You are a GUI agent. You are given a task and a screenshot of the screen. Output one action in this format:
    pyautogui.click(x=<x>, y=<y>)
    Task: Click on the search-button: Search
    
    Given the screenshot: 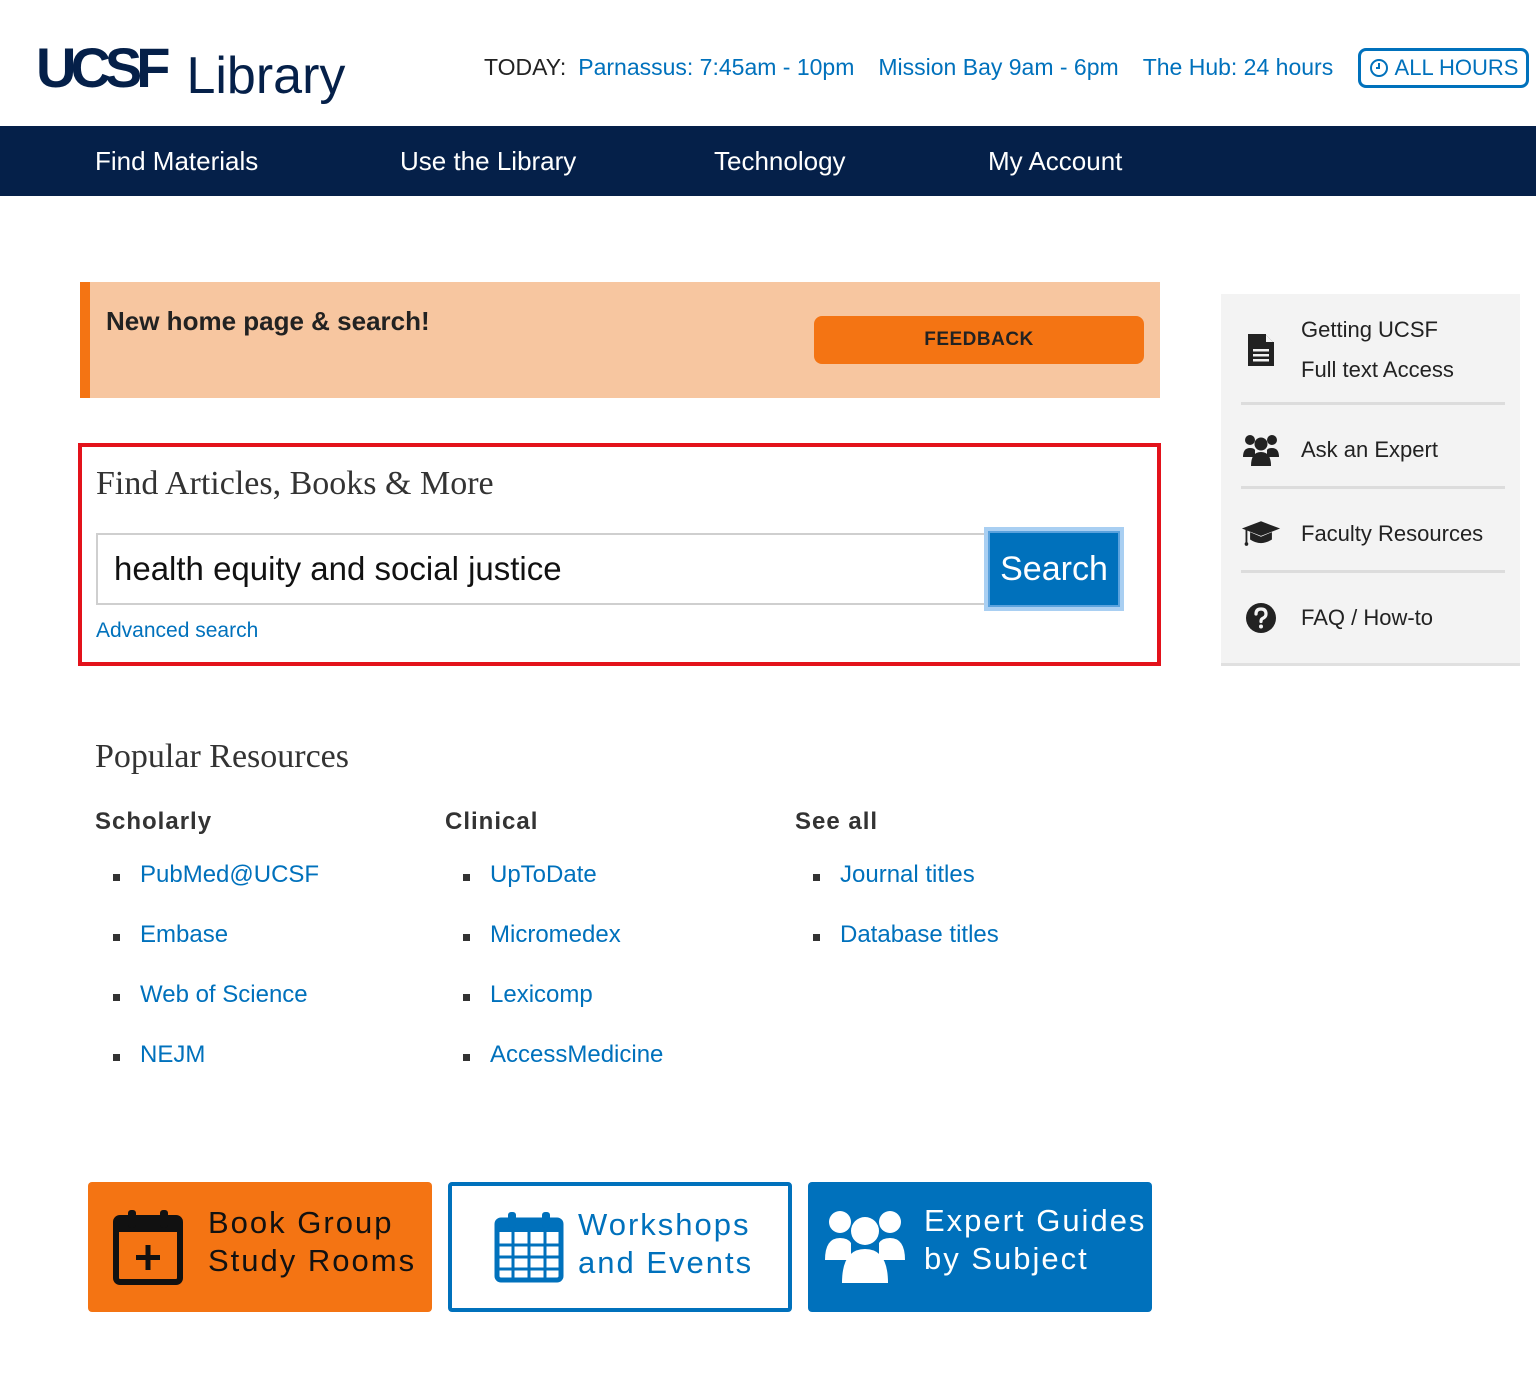 What is the action you would take?
    pyautogui.click(x=1054, y=569)
    